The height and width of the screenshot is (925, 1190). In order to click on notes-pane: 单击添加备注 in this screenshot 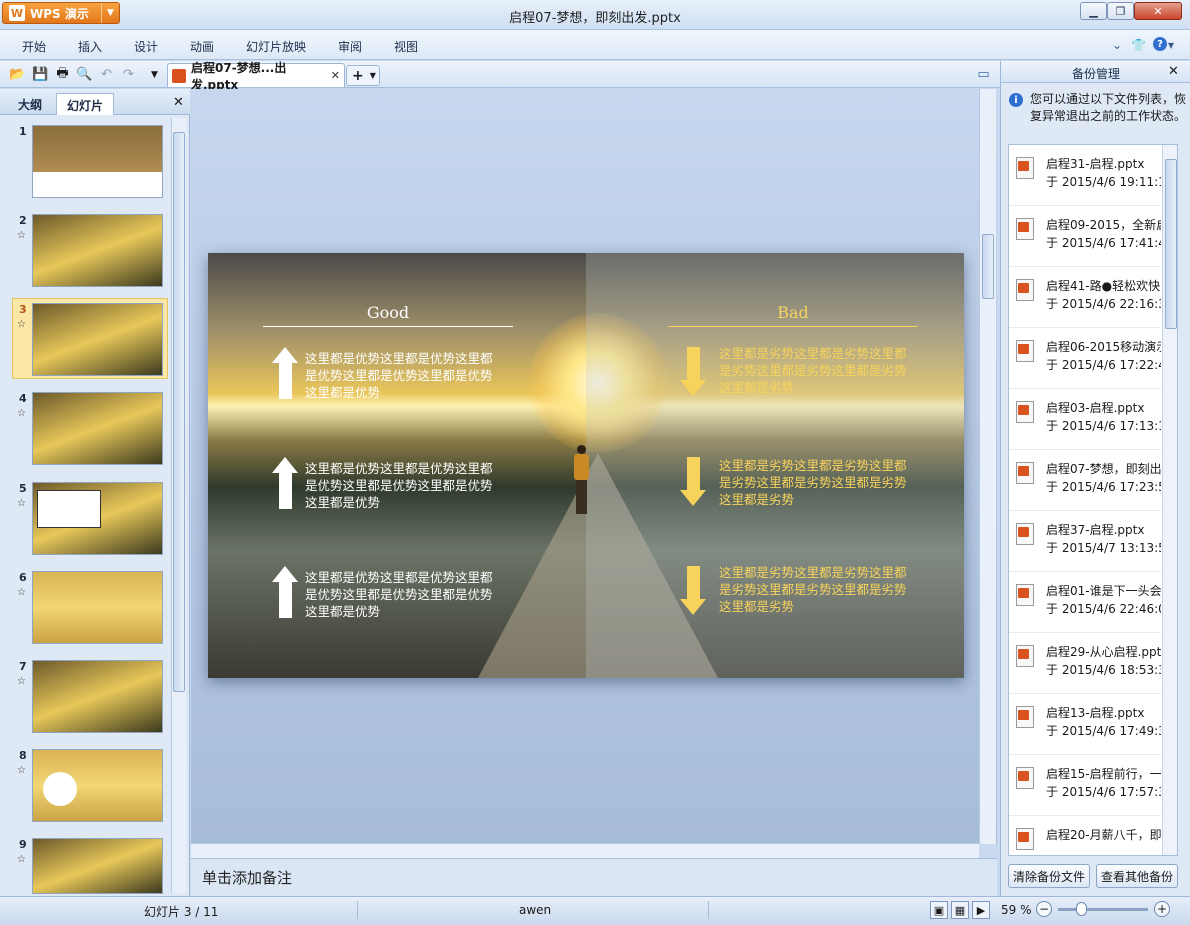, I will do `click(594, 877)`.